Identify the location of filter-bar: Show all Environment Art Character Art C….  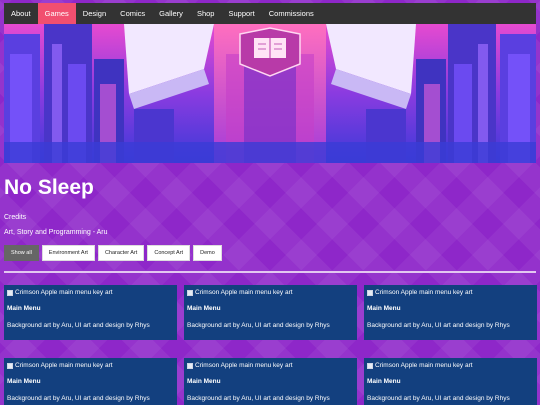
(113, 253).